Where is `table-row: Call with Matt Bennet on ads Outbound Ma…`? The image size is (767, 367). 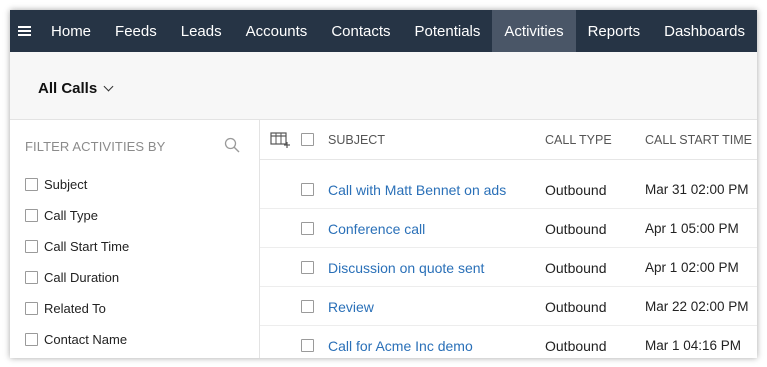 table-row: Call with Matt Bennet on ads Outbound Ma… is located at coordinates (508, 189).